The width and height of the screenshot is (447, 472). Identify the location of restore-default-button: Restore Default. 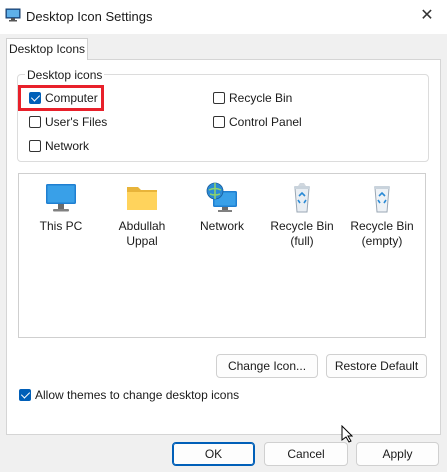
(376, 366).